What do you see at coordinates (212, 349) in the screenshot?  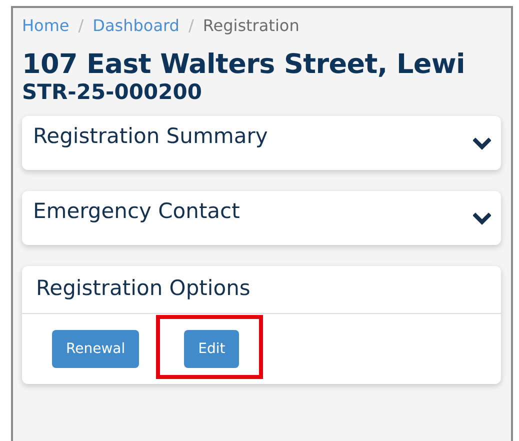 I see `action-button: Edit` at bounding box center [212, 349].